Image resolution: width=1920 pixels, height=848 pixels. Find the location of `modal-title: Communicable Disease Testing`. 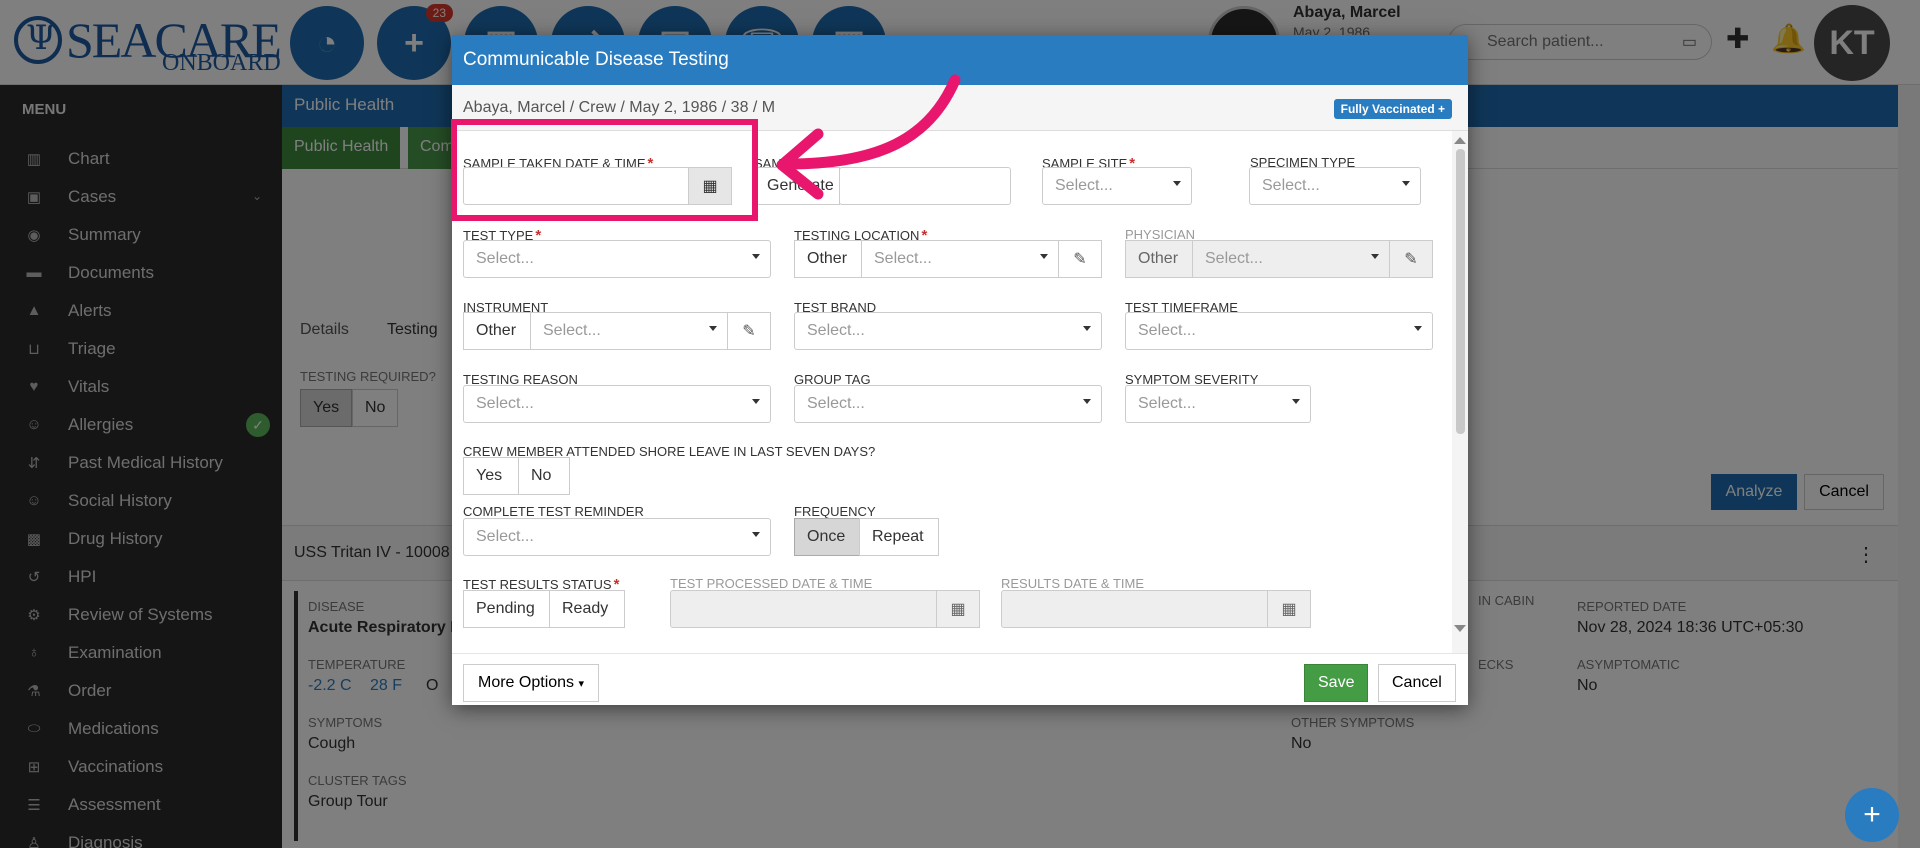

modal-title: Communicable Disease Testing is located at coordinates (960, 60).